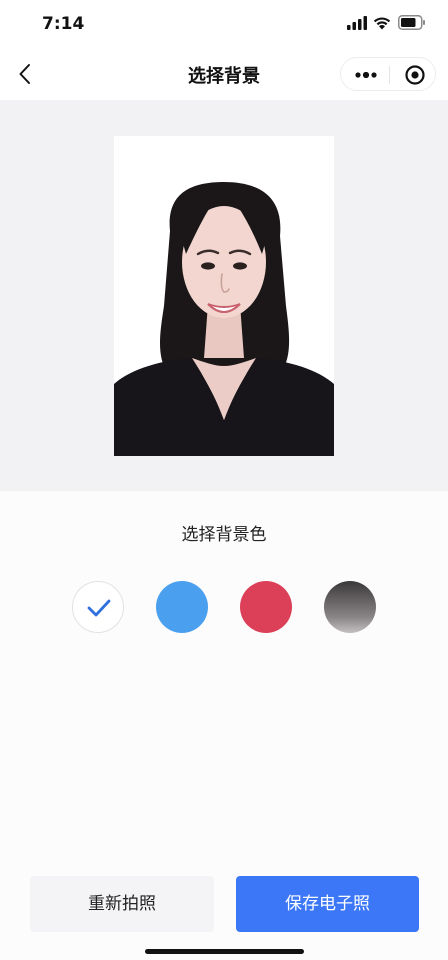 Image resolution: width=448 pixels, height=960 pixels. What do you see at coordinates (266, 607) in the screenshot?
I see `swatch-red` at bounding box center [266, 607].